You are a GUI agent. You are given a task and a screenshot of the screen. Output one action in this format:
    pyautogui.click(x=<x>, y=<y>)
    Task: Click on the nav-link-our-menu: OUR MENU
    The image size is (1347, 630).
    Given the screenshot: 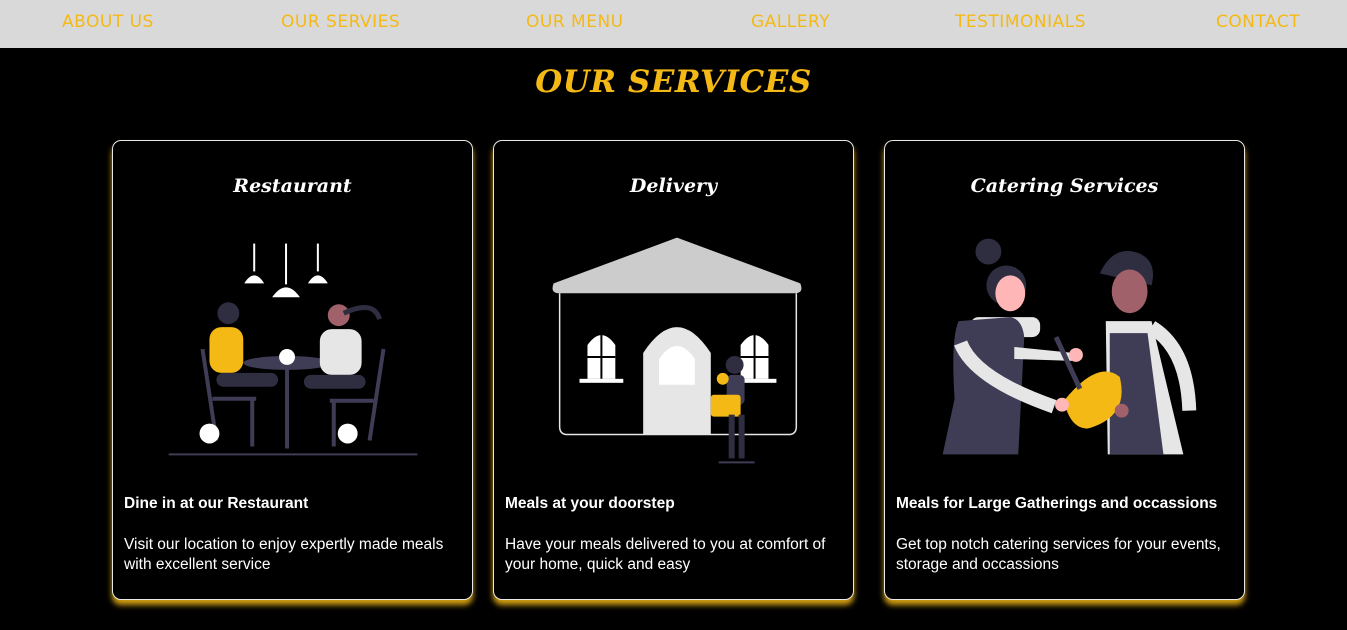 What is the action you would take?
    pyautogui.click(x=575, y=22)
    